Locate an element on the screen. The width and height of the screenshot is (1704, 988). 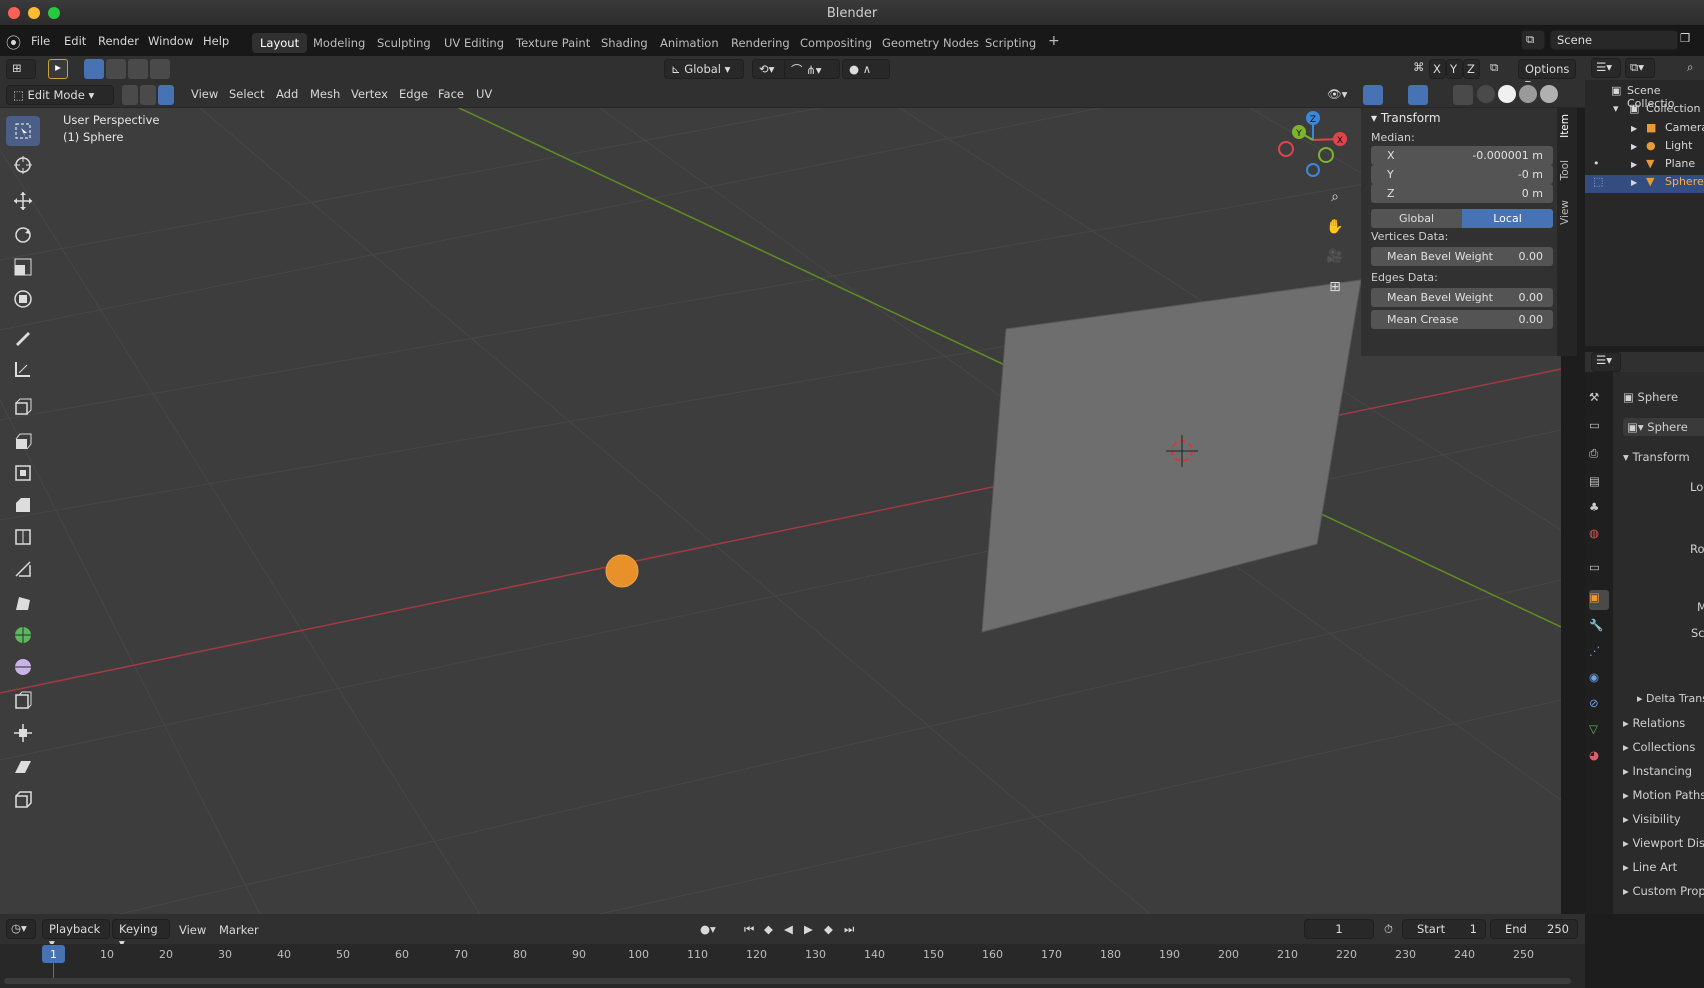
ortho-grid-icon: ⊞ is located at coordinates (1335, 287).